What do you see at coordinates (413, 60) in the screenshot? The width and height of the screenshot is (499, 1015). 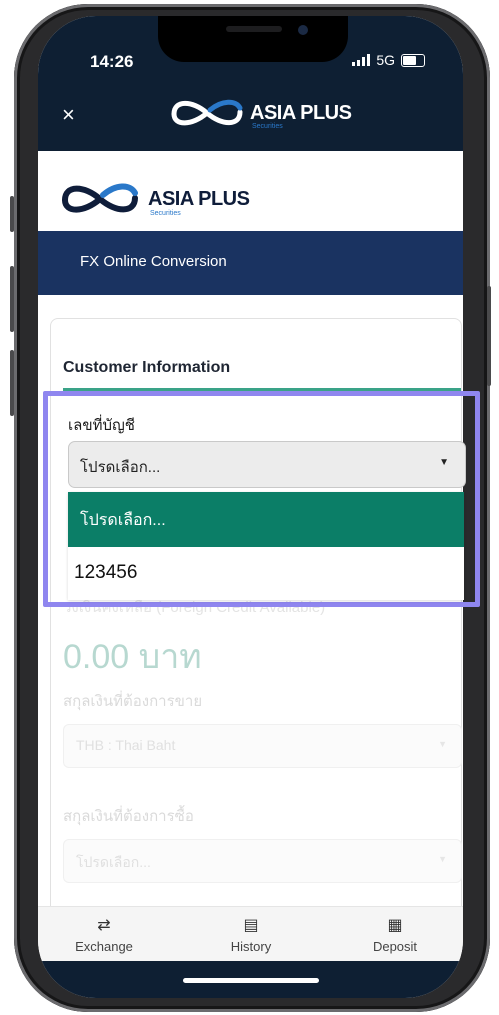 I see `battery-icon` at bounding box center [413, 60].